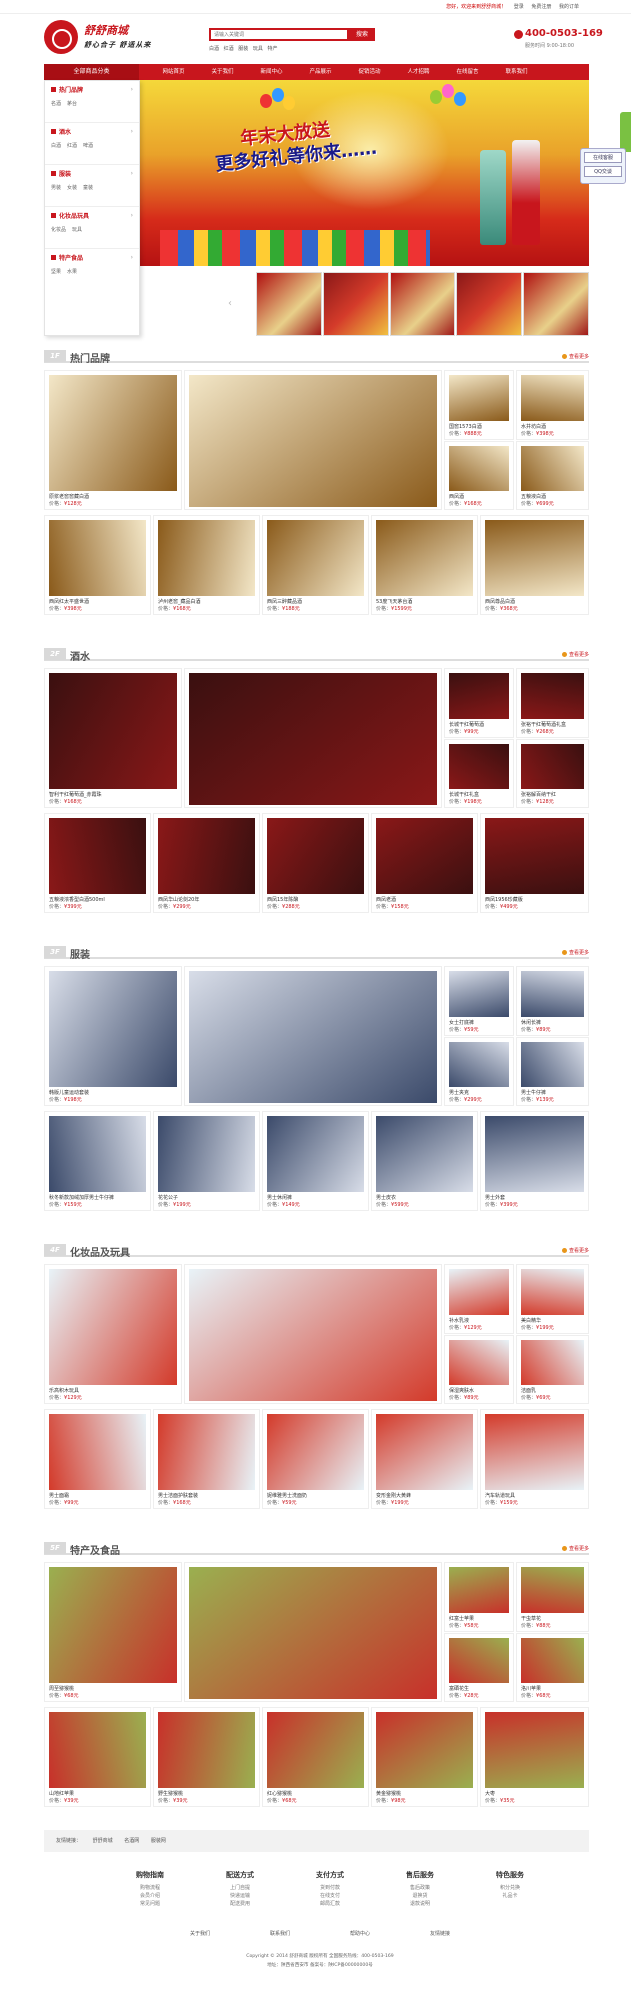 This screenshot has height=2000, width=631. Describe the element at coordinates (316, 1793) in the screenshot. I see `product-name: 红心猕猴桃` at that location.